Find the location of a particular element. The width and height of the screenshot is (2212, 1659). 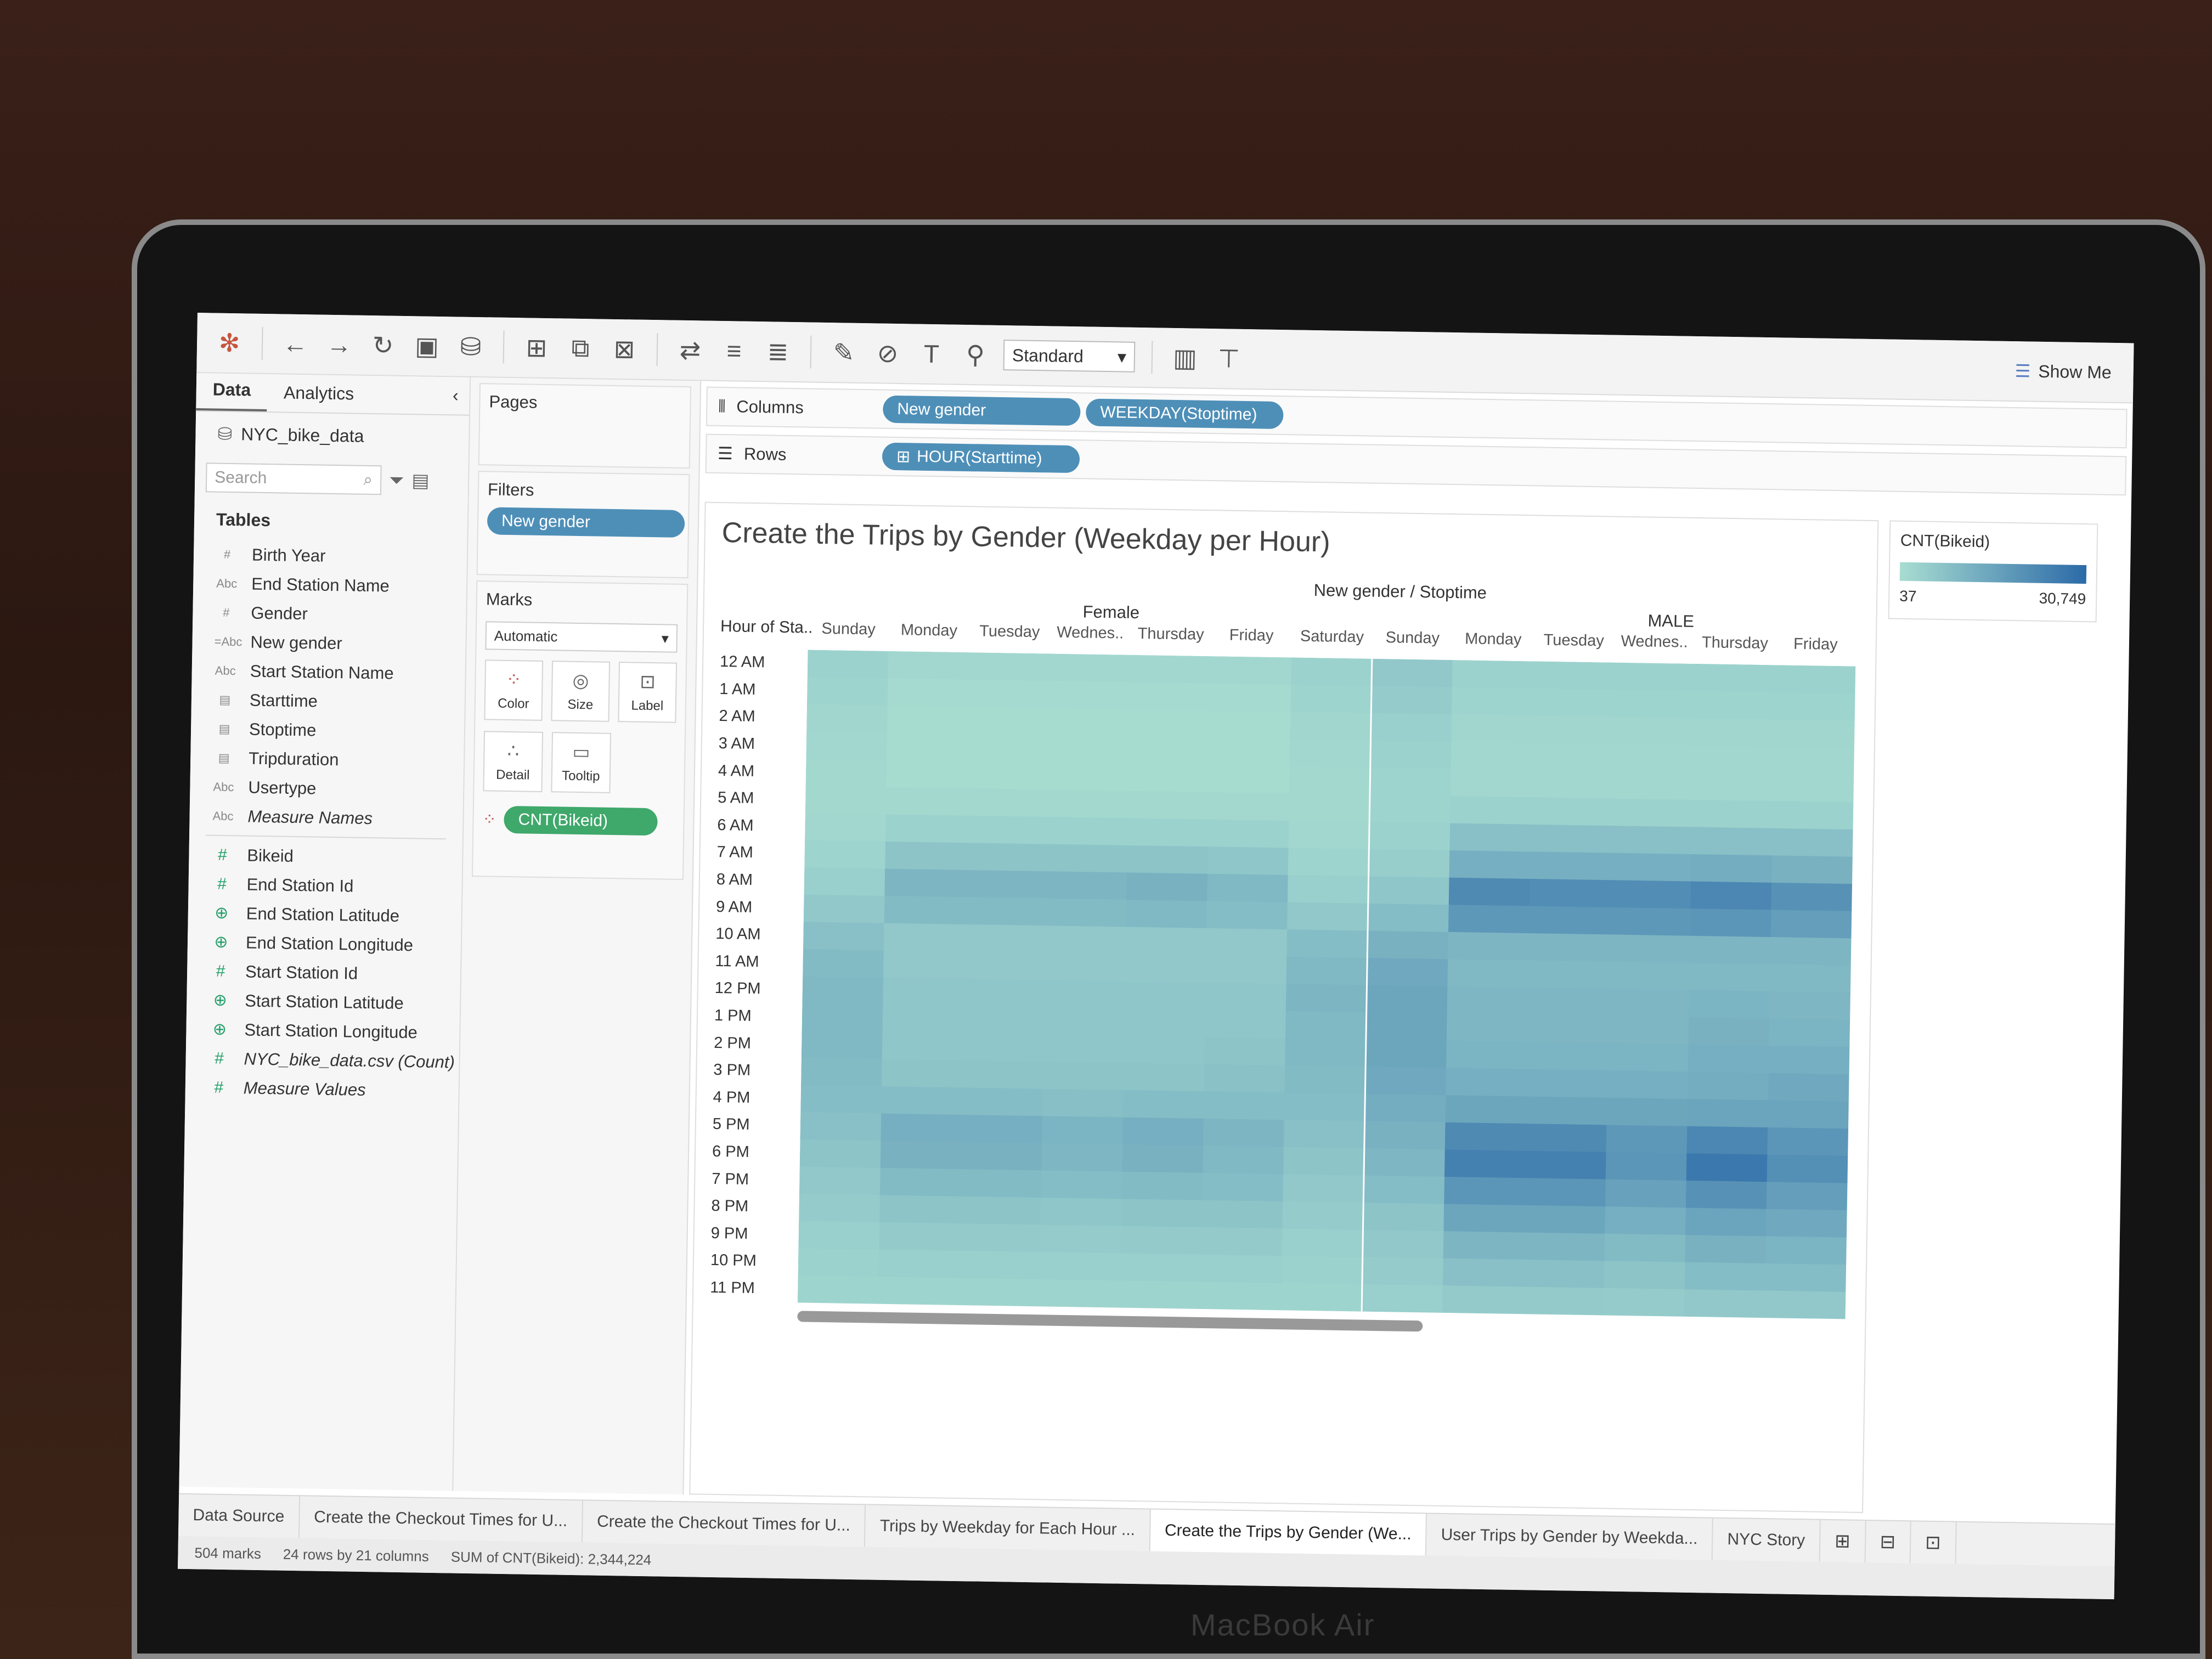

mark-type-select: Automatic ▾ is located at coordinates (581, 637).